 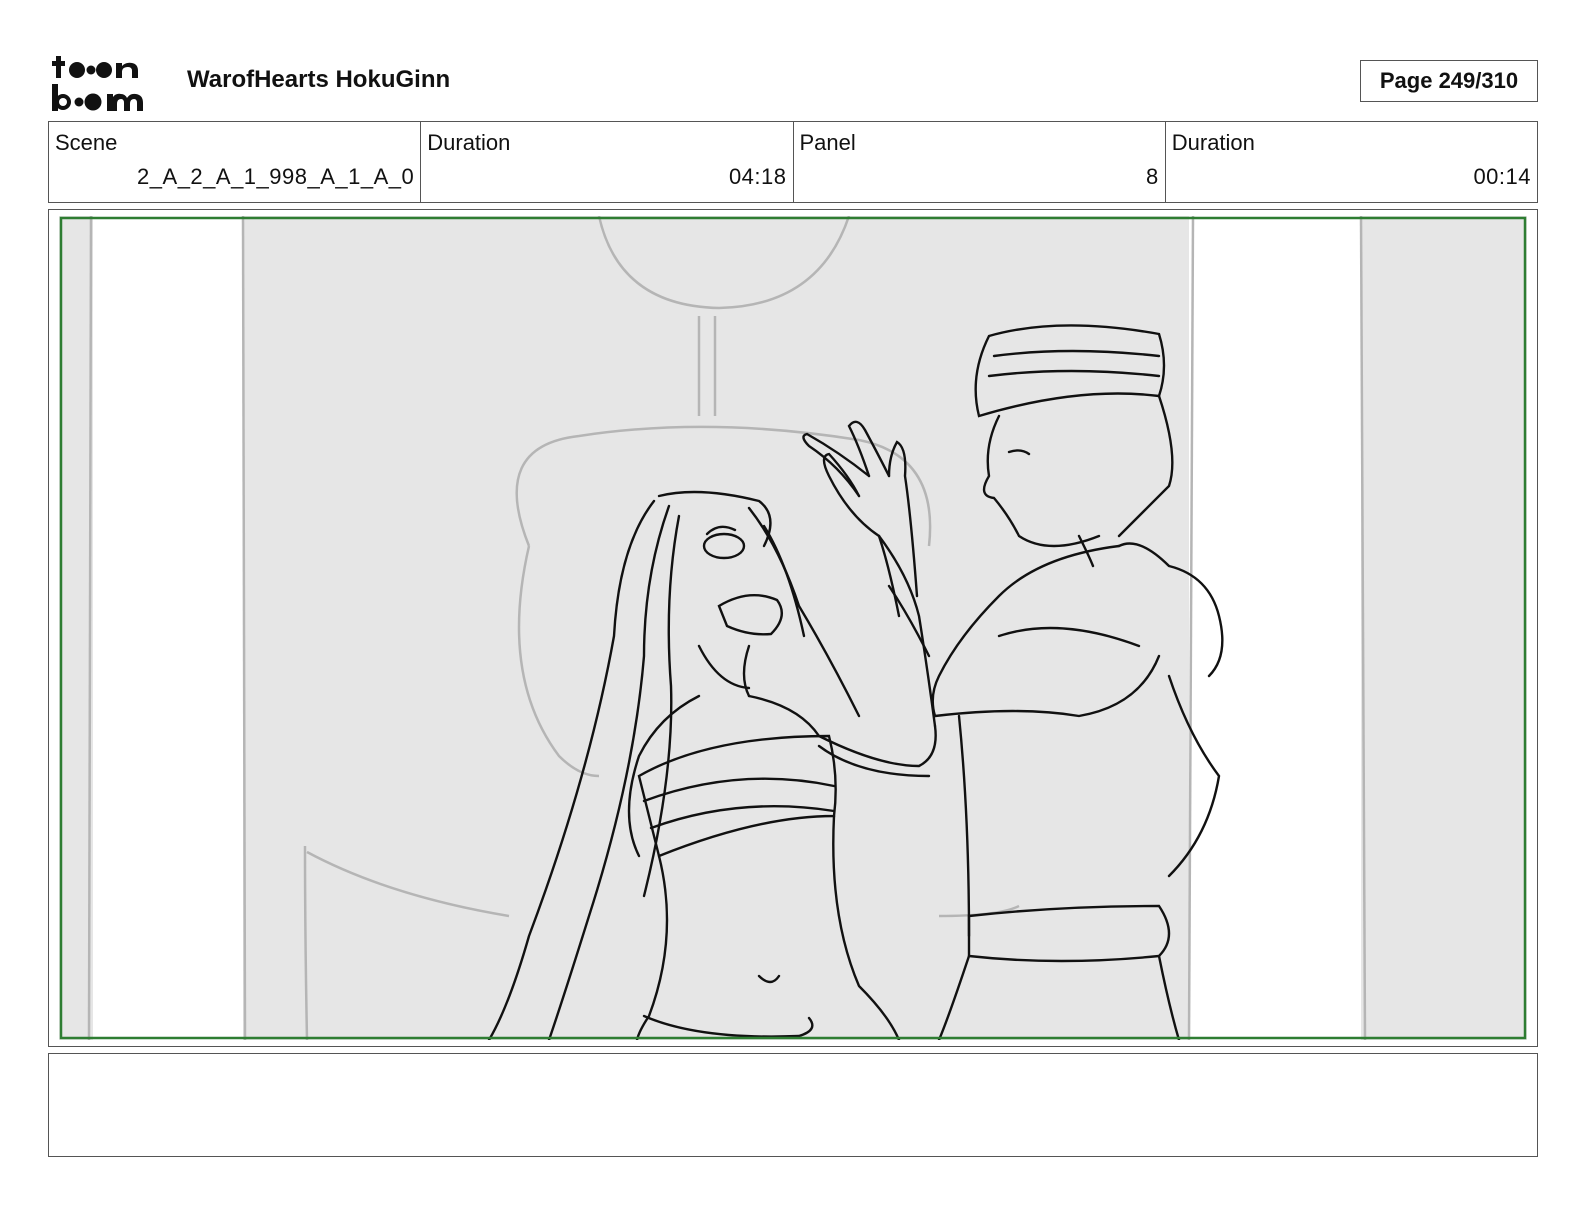 I want to click on panel-duration-cell: Duration 00:14, so click(x=1351, y=162).